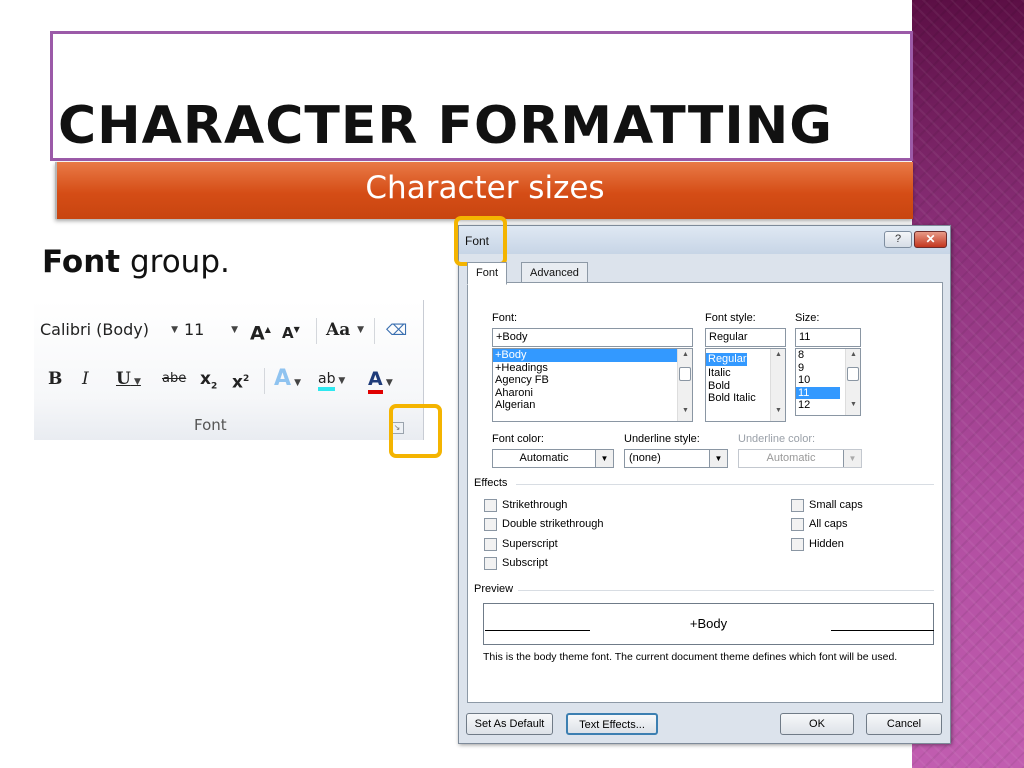 This screenshot has width=1024, height=768. What do you see at coordinates (791, 458) in the screenshot?
I see `underline-color-value: Automatic` at bounding box center [791, 458].